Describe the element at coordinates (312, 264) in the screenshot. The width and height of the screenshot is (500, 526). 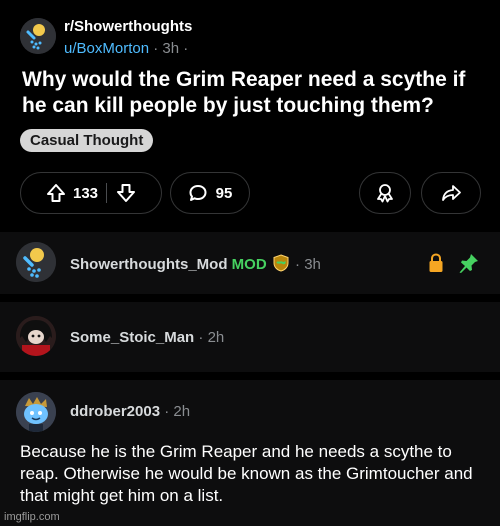
I see `comment-age: 3h` at that location.